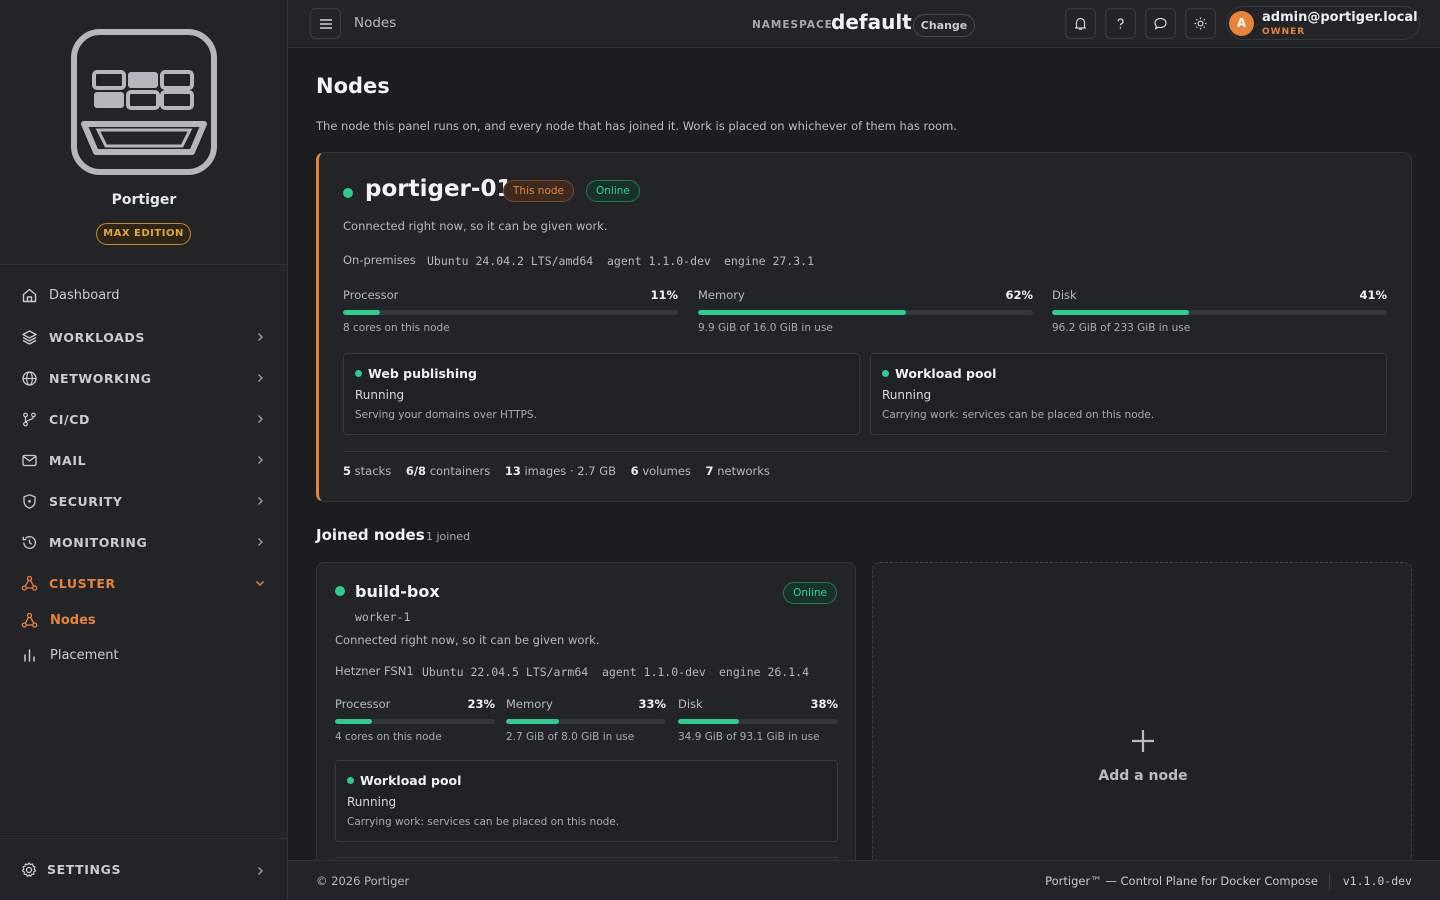 This screenshot has width=1440, height=900. What do you see at coordinates (29, 502) in the screenshot?
I see `shield-icon` at bounding box center [29, 502].